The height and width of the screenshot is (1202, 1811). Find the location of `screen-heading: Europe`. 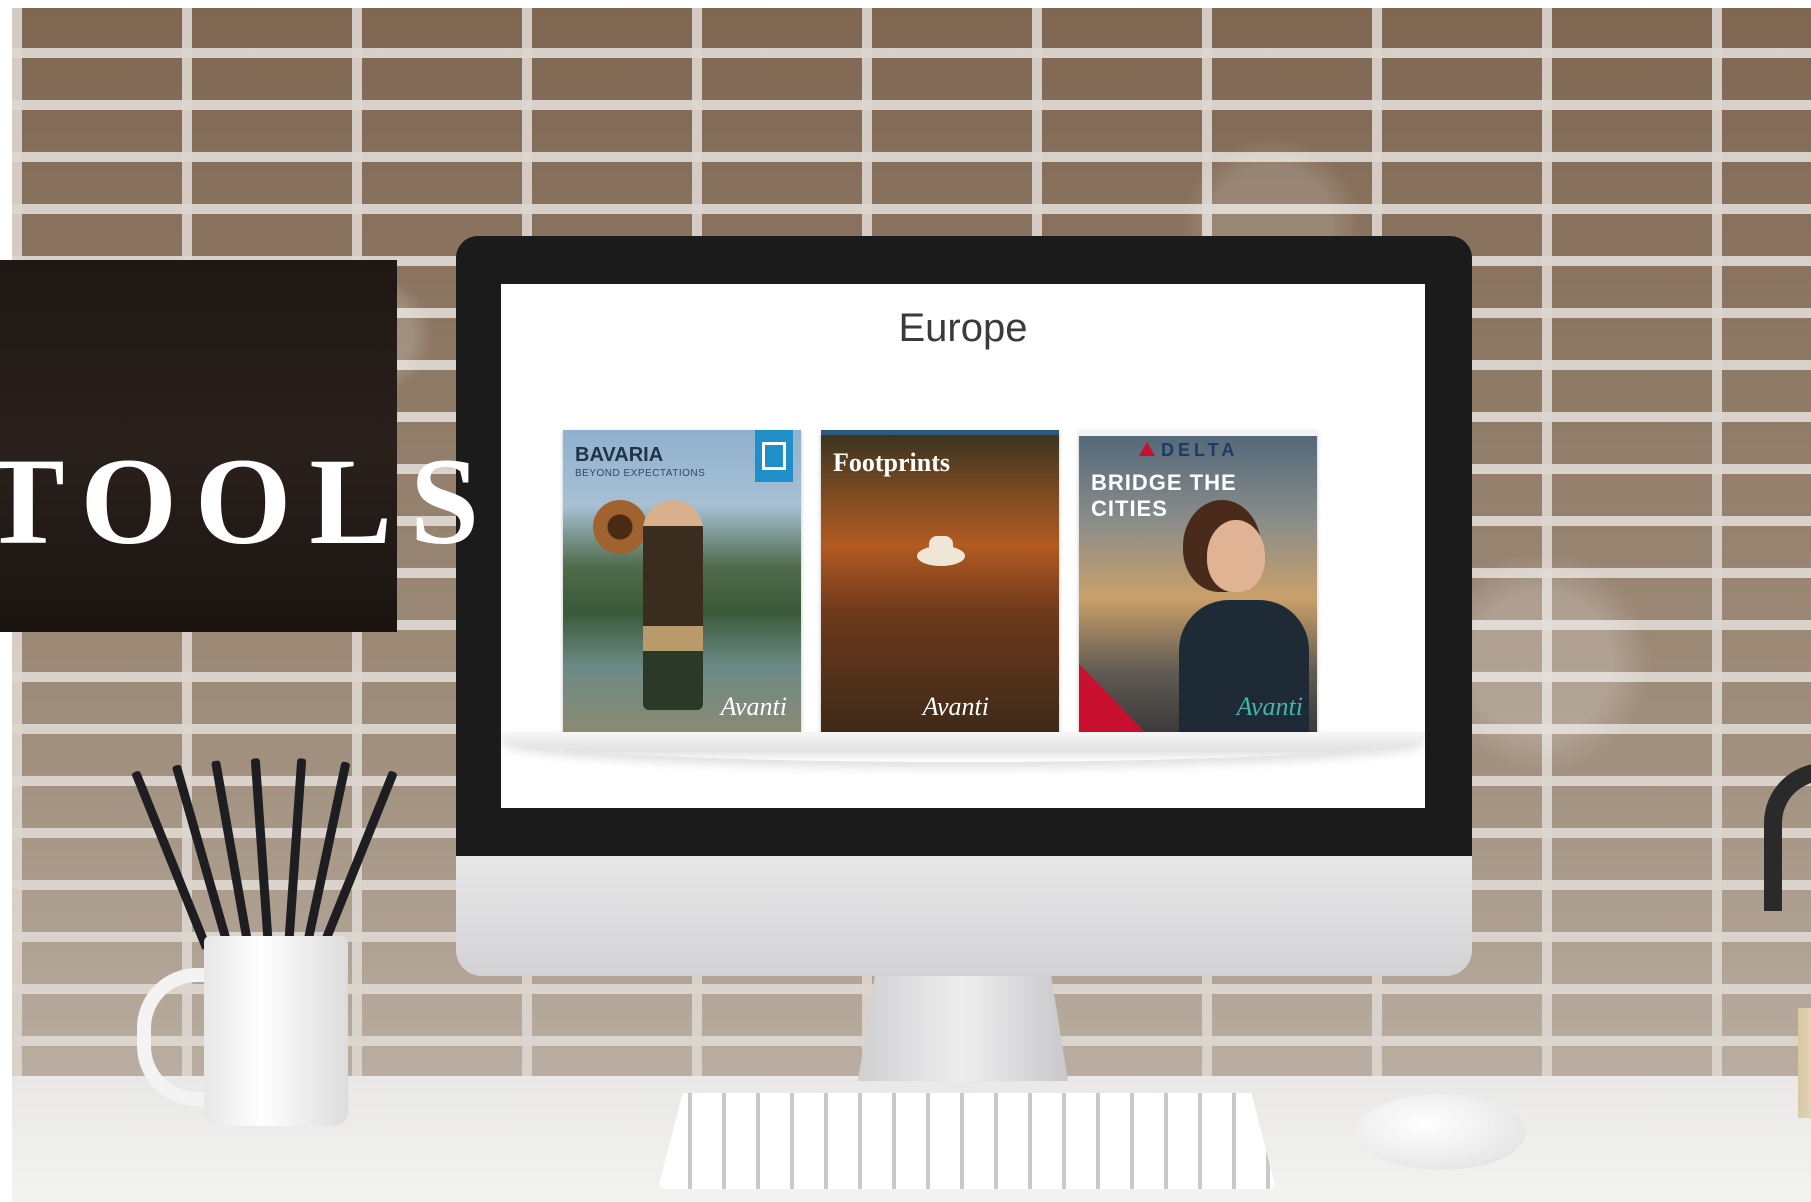

screen-heading: Europe is located at coordinates (963, 328).